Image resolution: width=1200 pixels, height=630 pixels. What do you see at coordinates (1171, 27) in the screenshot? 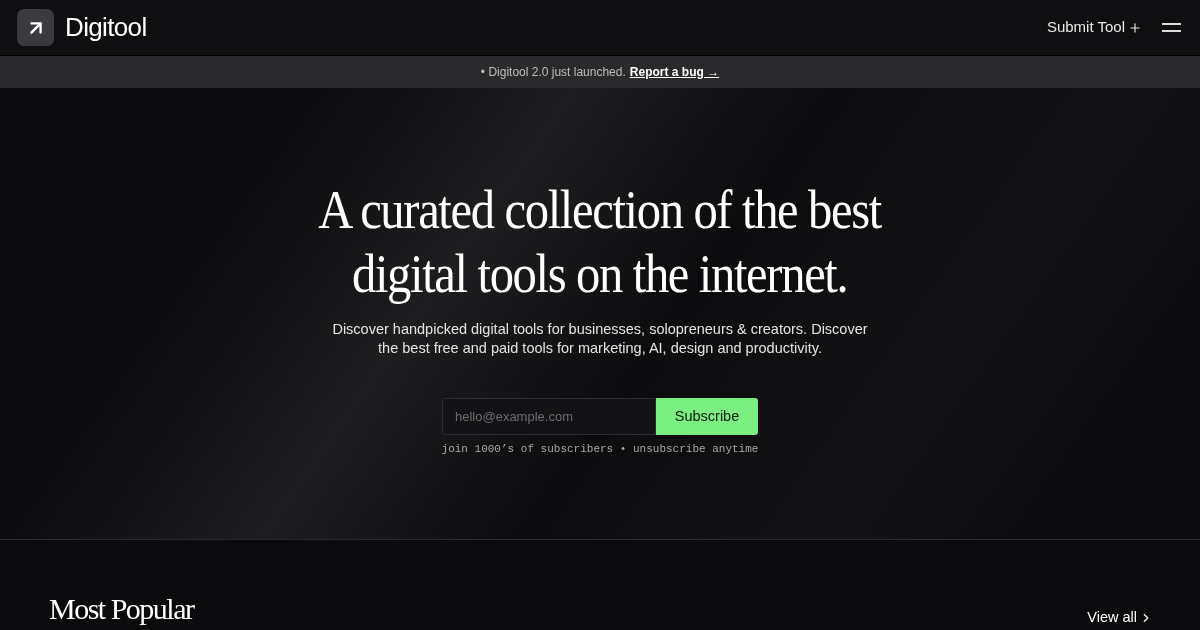
I see `menu-icon` at bounding box center [1171, 27].